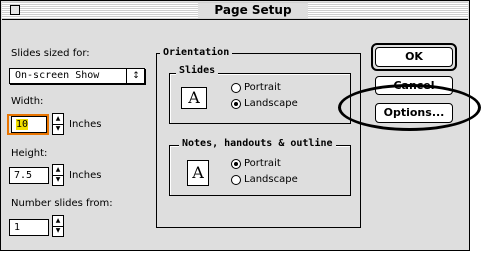 The height and width of the screenshot is (253, 481). Describe the element at coordinates (409, 107) in the screenshot. I see `highlight-ellipse` at that location.